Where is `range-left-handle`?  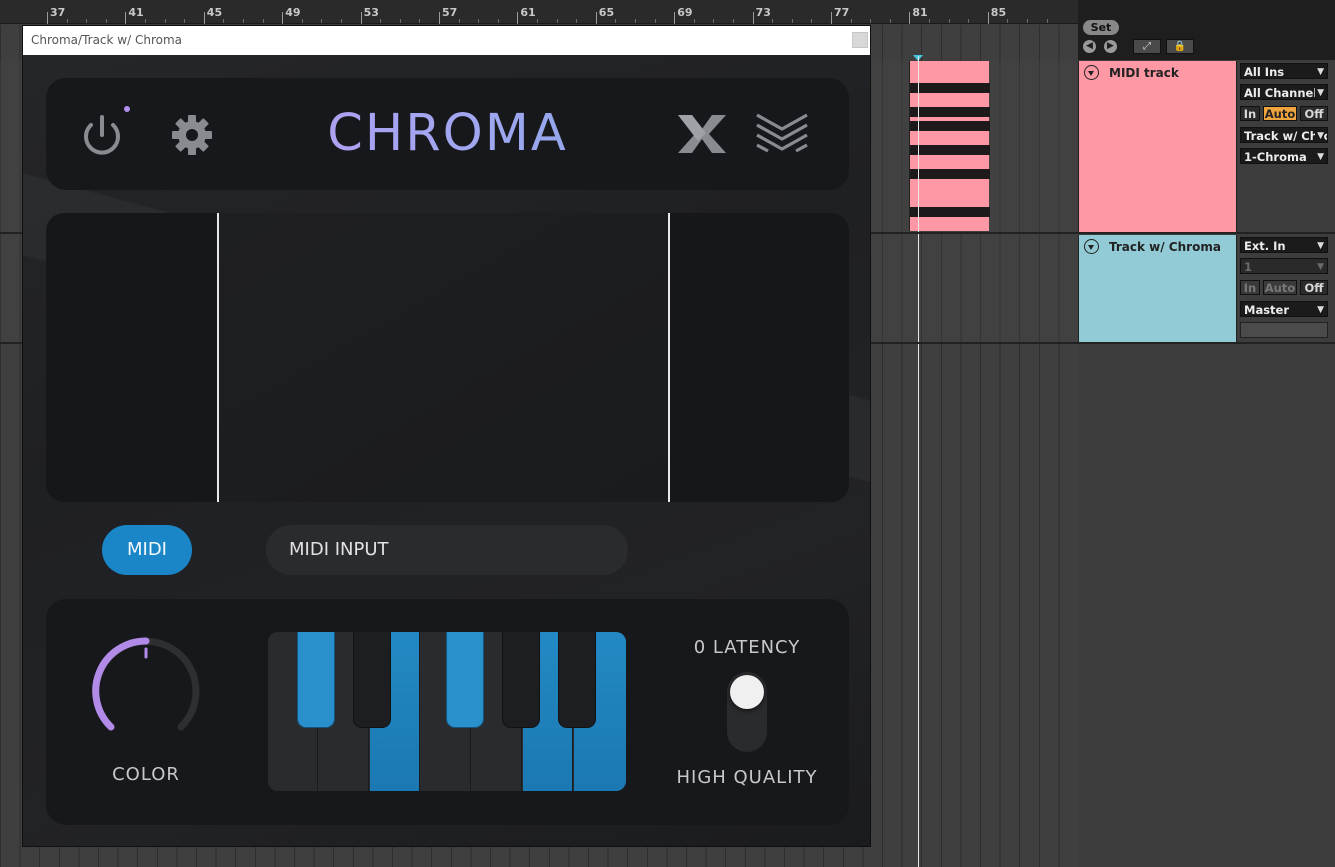 range-left-handle is located at coordinates (218, 357).